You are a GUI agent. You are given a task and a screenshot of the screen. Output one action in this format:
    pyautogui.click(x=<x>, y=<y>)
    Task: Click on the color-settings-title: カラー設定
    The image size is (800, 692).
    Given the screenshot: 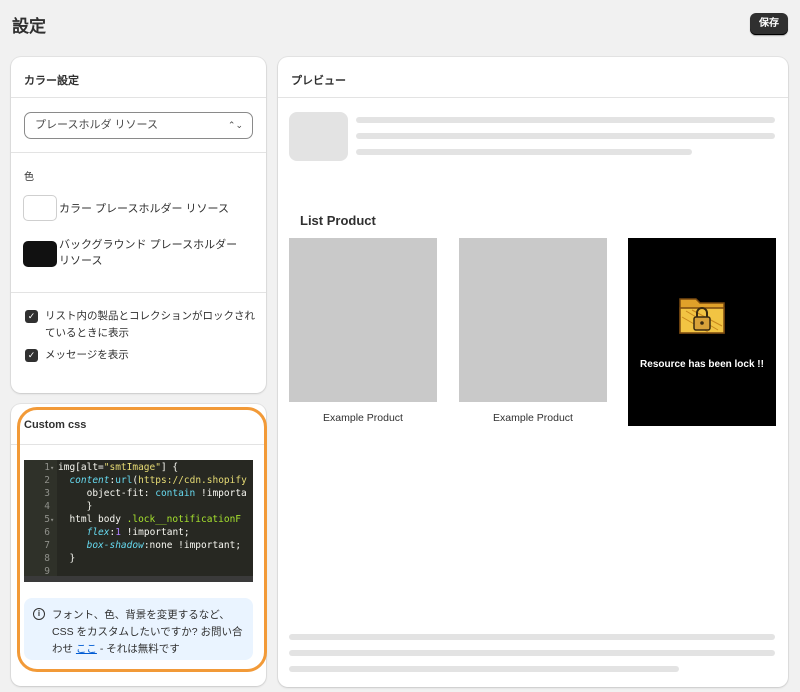 What is the action you would take?
    pyautogui.click(x=138, y=77)
    